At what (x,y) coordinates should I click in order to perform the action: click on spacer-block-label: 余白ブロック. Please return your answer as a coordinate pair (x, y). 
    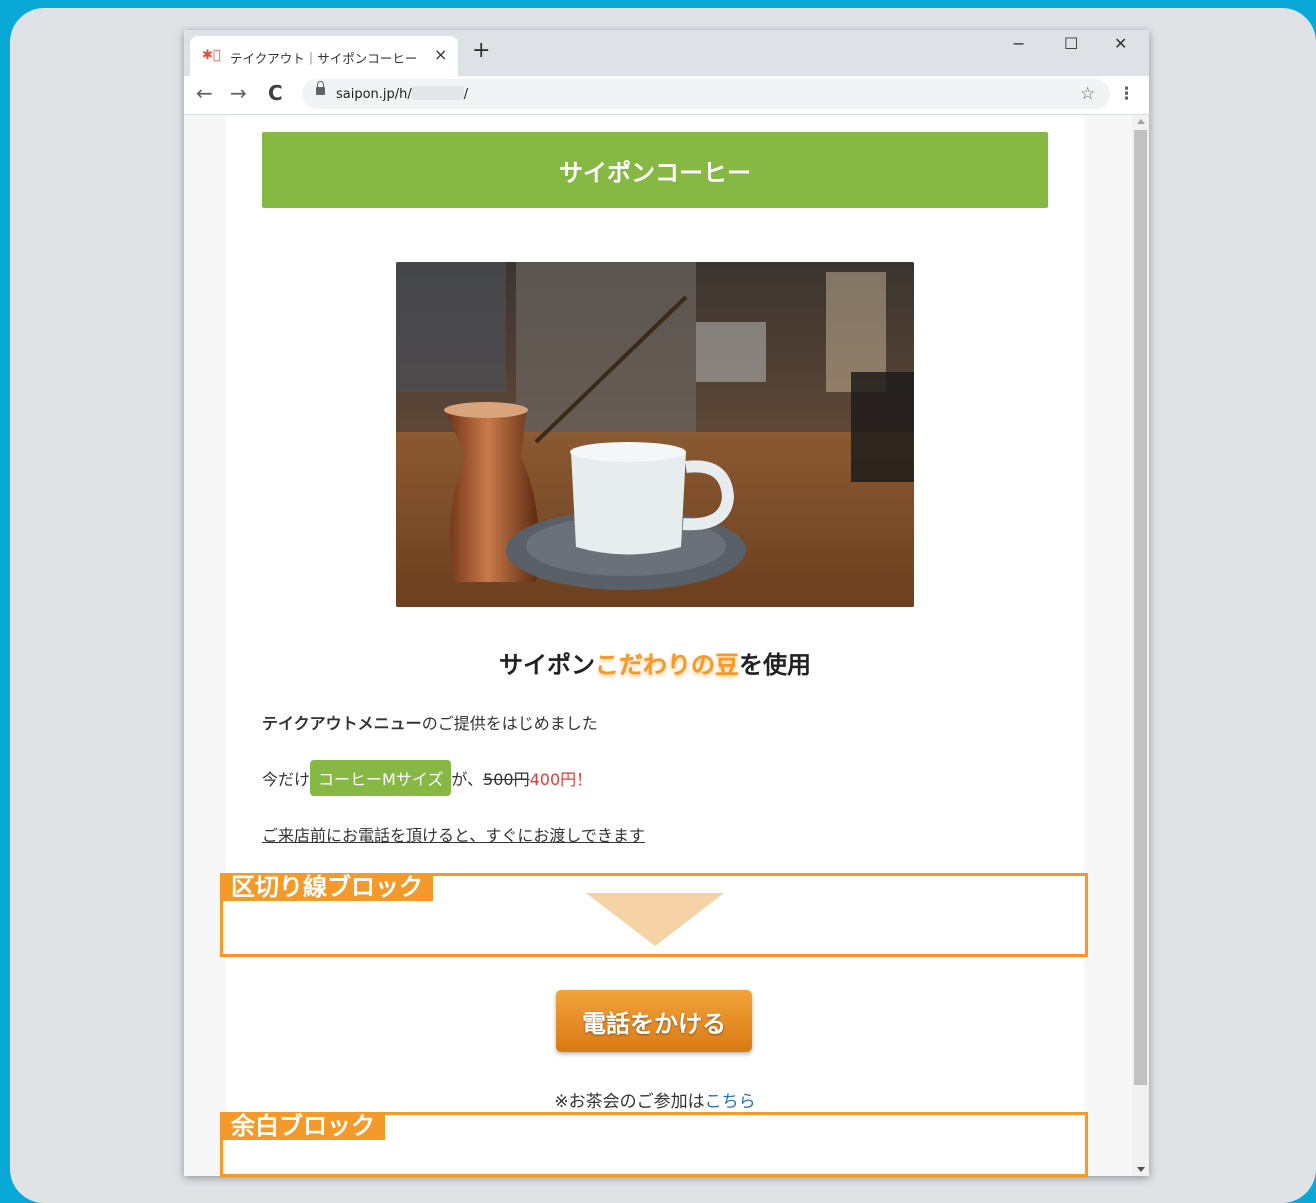
    Looking at the image, I should click on (304, 1126).